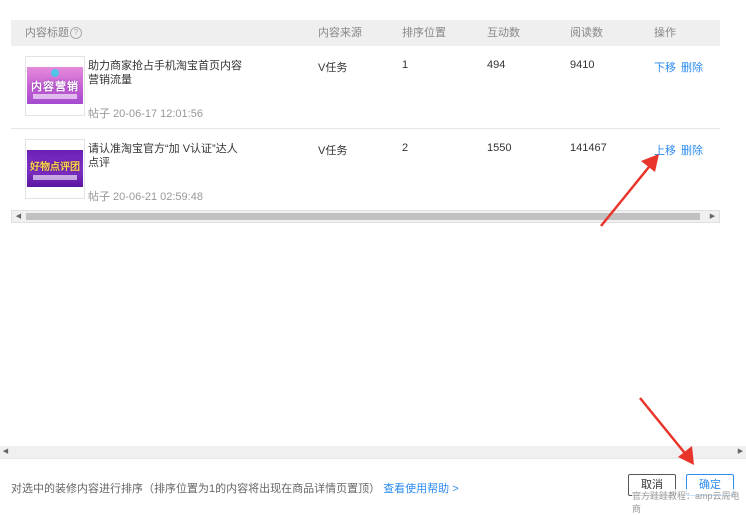 This screenshot has width=746, height=515. Describe the element at coordinates (420, 489) in the screenshot. I see `help-link: 查看使用帮助 >` at that location.